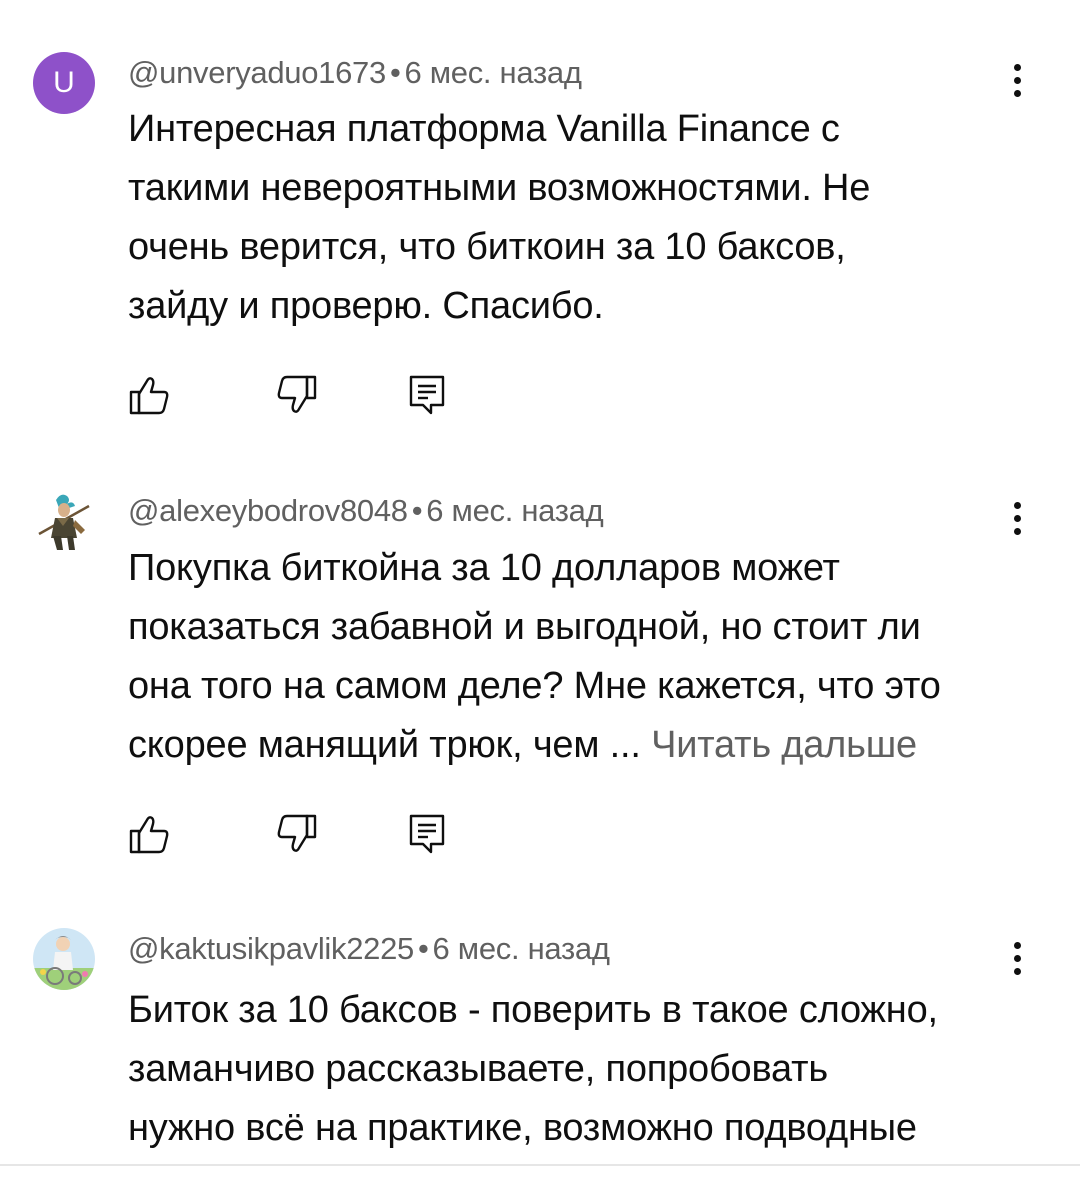 Image resolution: width=1080 pixels, height=1178 pixels. What do you see at coordinates (784, 745) in the screenshot?
I see `read-more-link: Читать дальше` at bounding box center [784, 745].